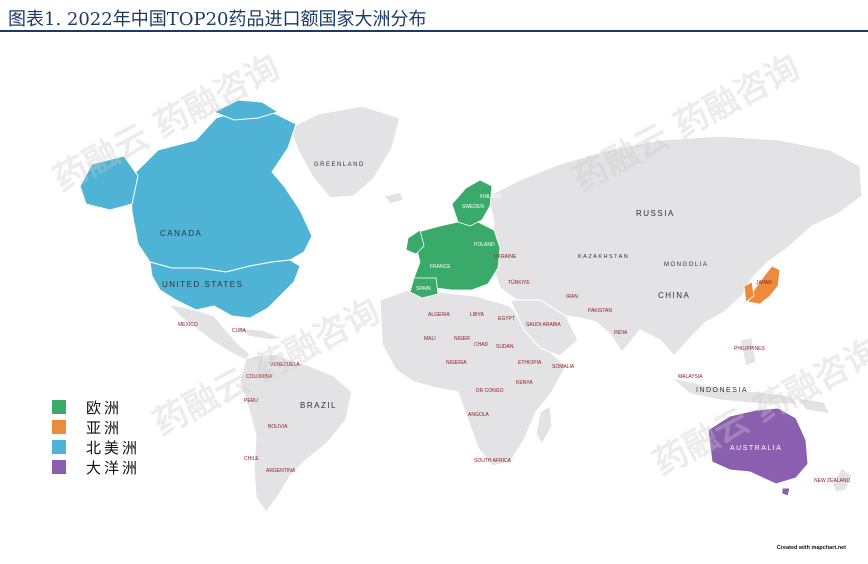 The width and height of the screenshot is (868, 564). I want to click on label-cuba: CUBA, so click(239, 331).